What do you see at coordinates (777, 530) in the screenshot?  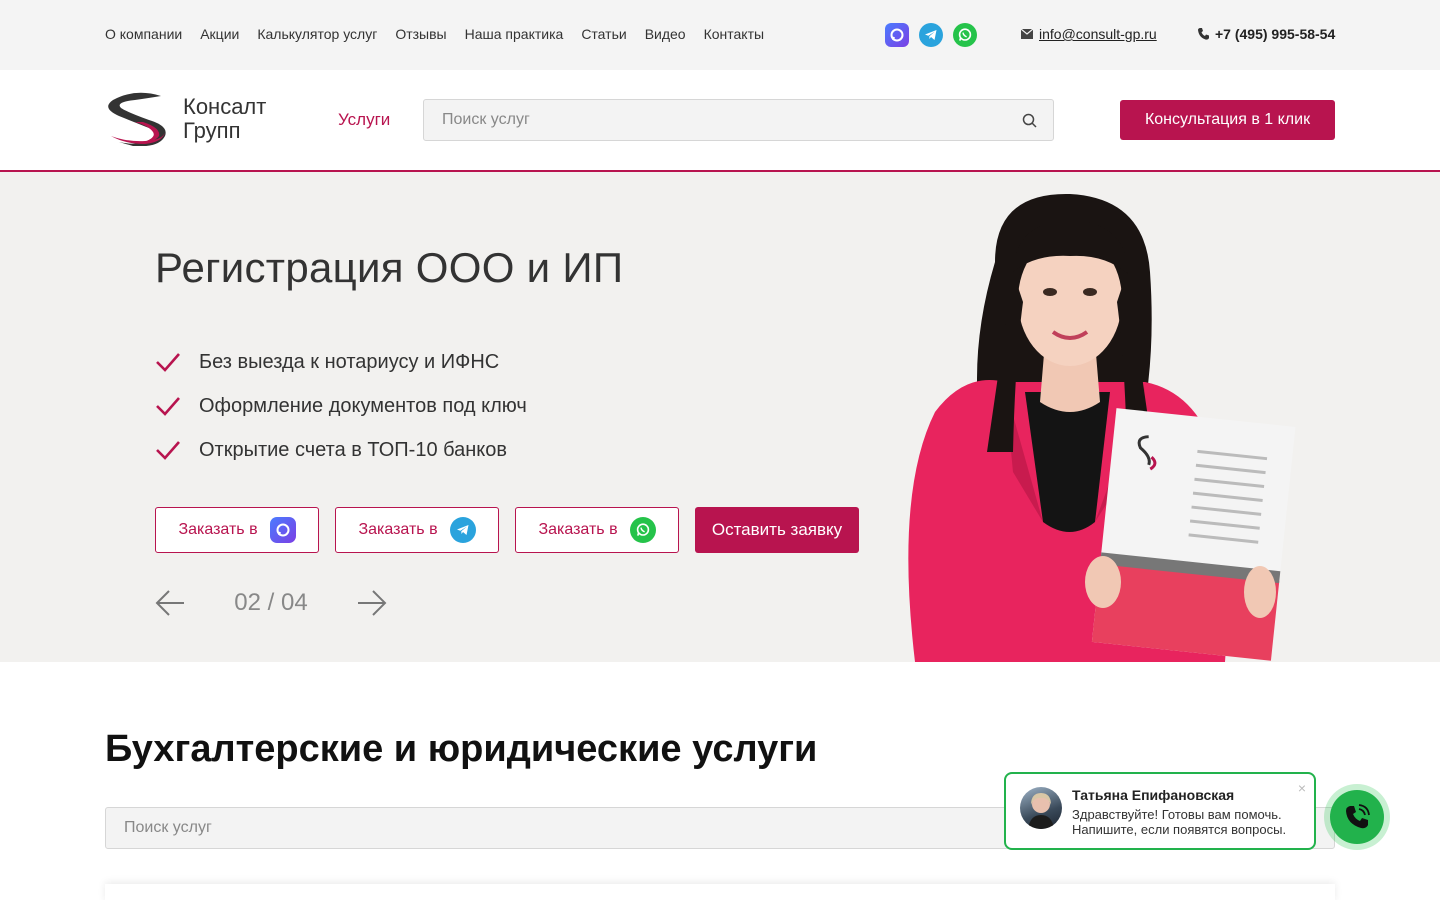 I see `leave-request-button: Оставить заявку` at bounding box center [777, 530].